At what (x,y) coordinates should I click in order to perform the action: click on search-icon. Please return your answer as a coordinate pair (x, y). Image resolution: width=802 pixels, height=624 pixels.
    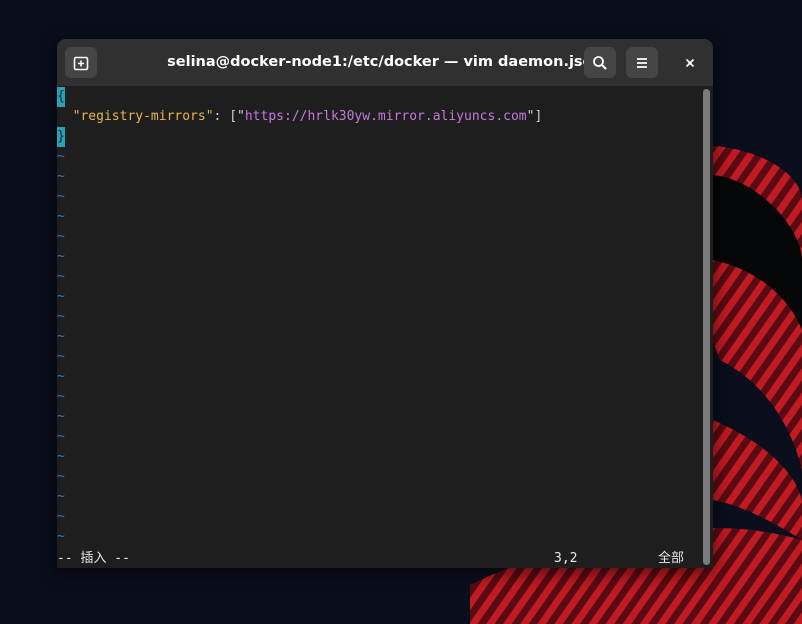
    Looking at the image, I should click on (600, 62).